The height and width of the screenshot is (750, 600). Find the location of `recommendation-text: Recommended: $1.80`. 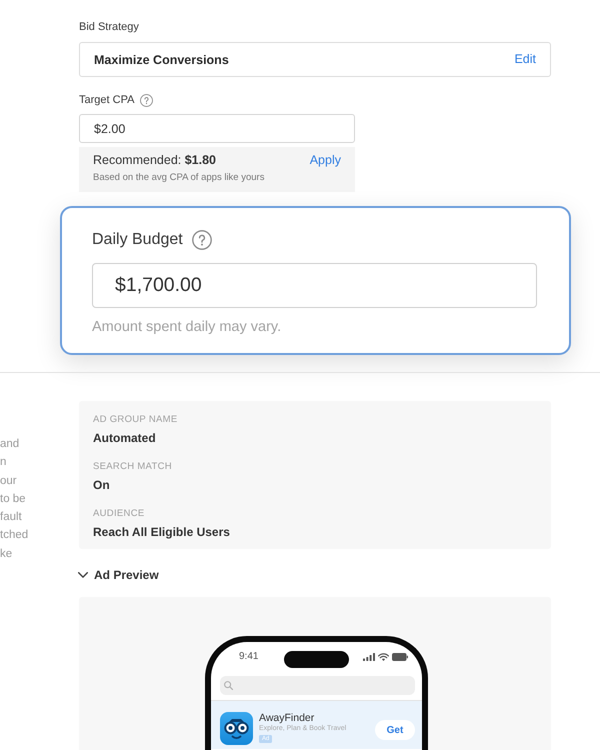

recommendation-text: Recommended: $1.80 is located at coordinates (154, 160).